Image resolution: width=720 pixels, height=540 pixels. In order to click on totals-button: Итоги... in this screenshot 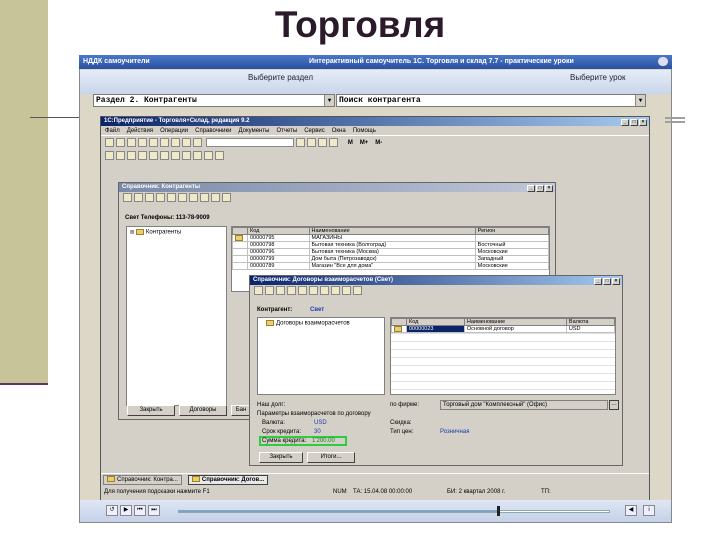, I will do `click(331, 457)`.